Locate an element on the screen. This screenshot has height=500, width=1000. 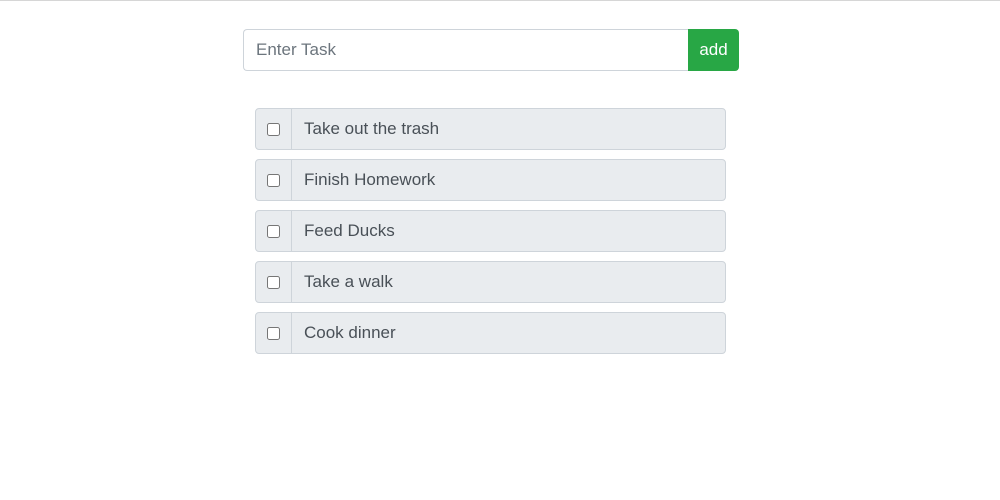
add-button: add is located at coordinates (713, 50).